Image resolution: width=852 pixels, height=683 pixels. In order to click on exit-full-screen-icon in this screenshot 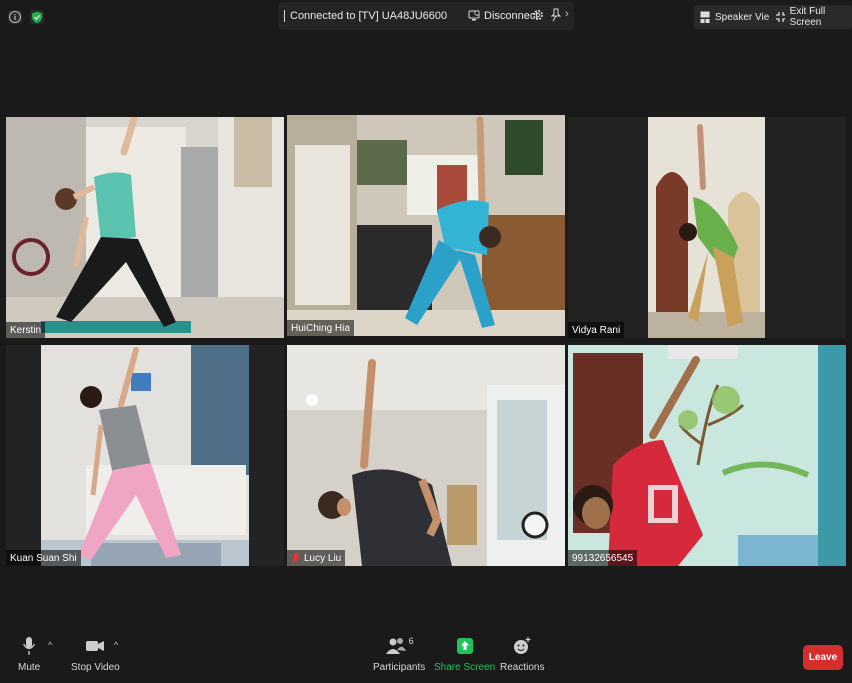, I will do `click(780, 17)`.